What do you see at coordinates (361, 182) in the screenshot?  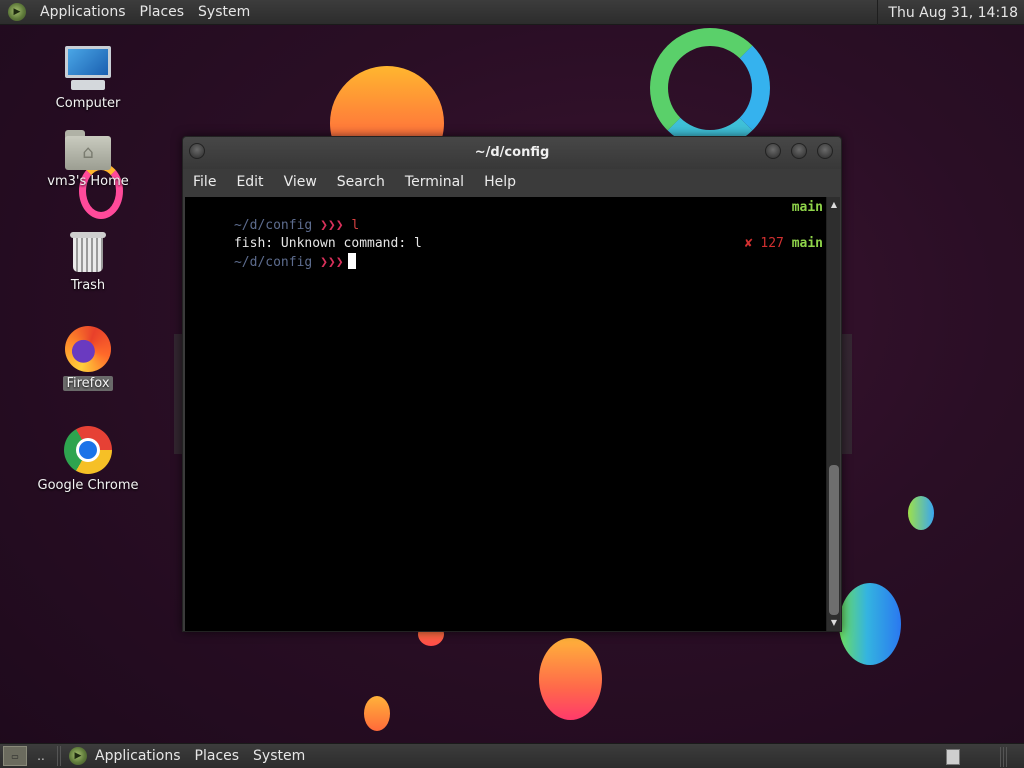 I see `menu-search: Search` at bounding box center [361, 182].